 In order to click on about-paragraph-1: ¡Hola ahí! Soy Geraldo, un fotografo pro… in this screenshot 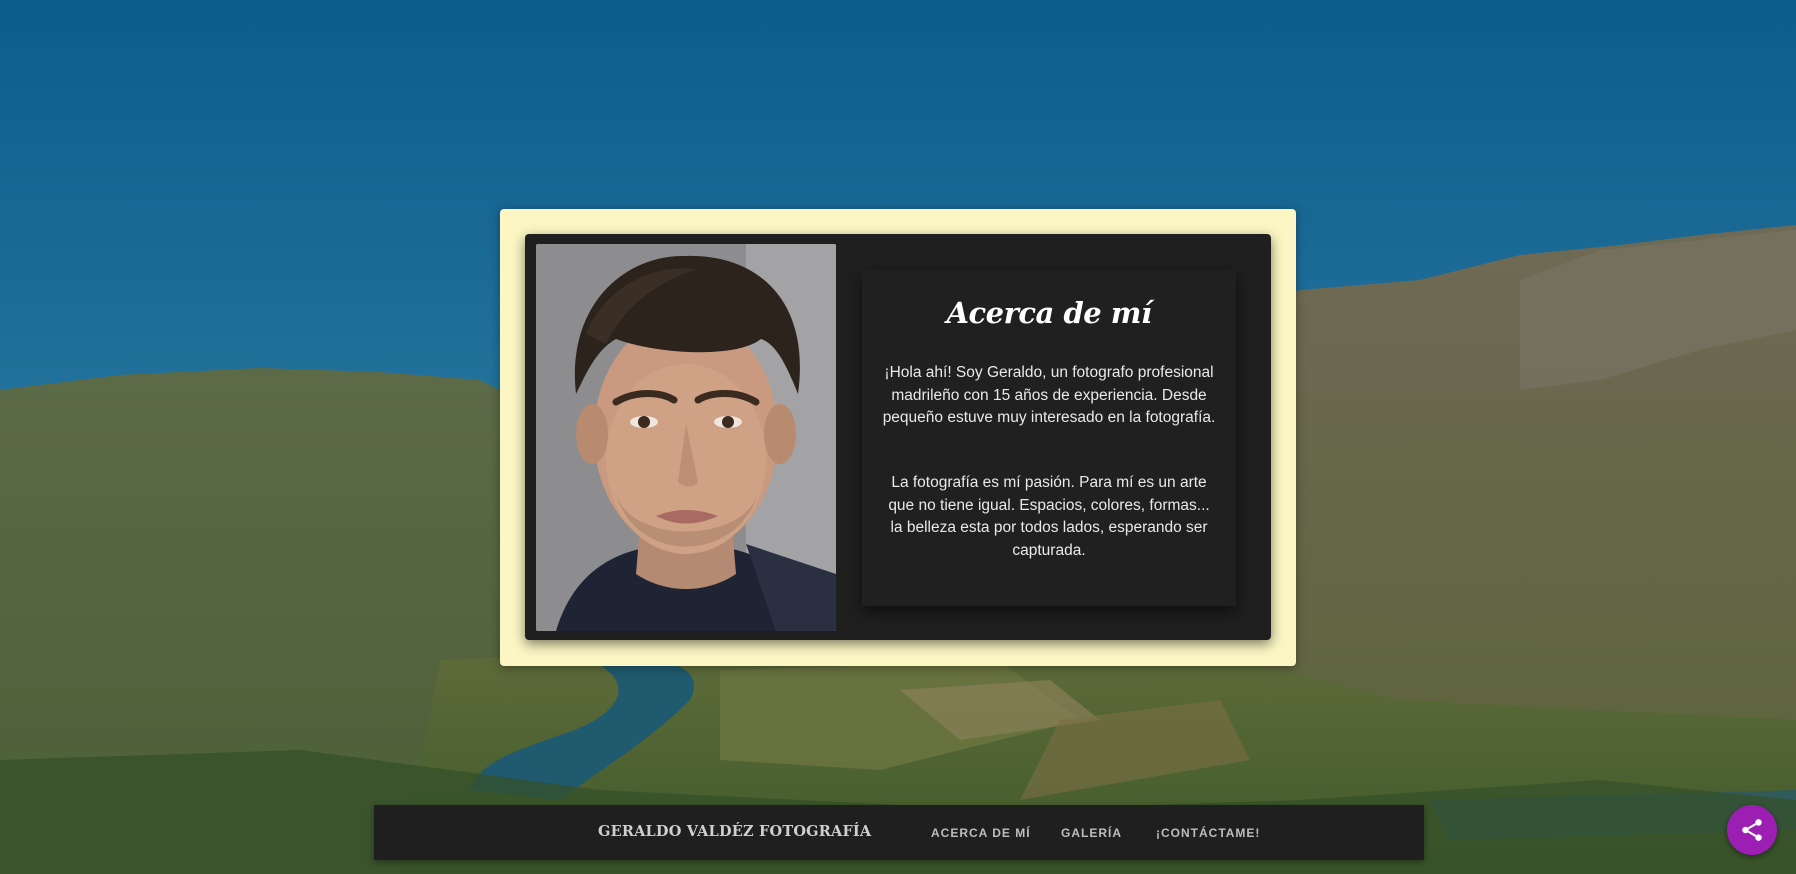, I will do `click(1049, 395)`.